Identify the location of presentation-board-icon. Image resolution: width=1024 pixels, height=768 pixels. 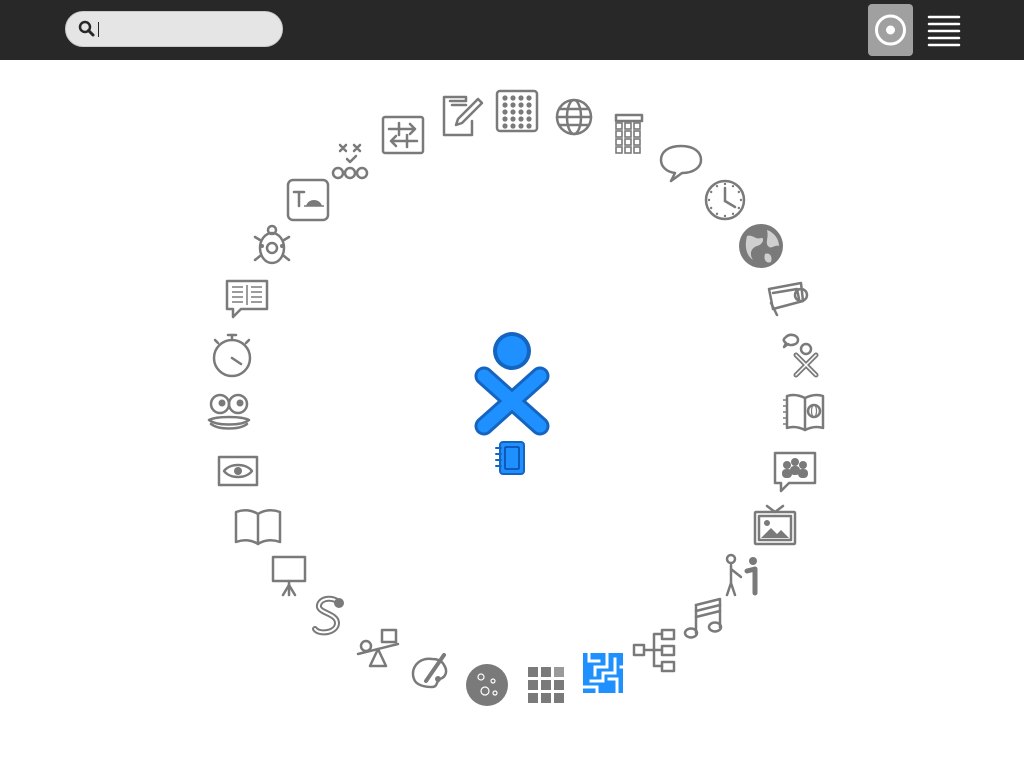
(289, 576).